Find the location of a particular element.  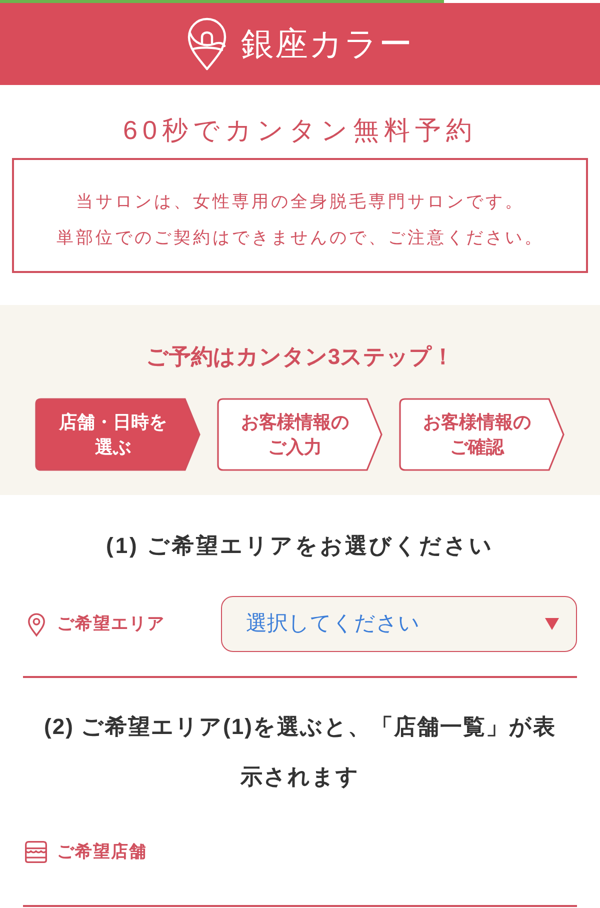

logo-icon is located at coordinates (207, 44).